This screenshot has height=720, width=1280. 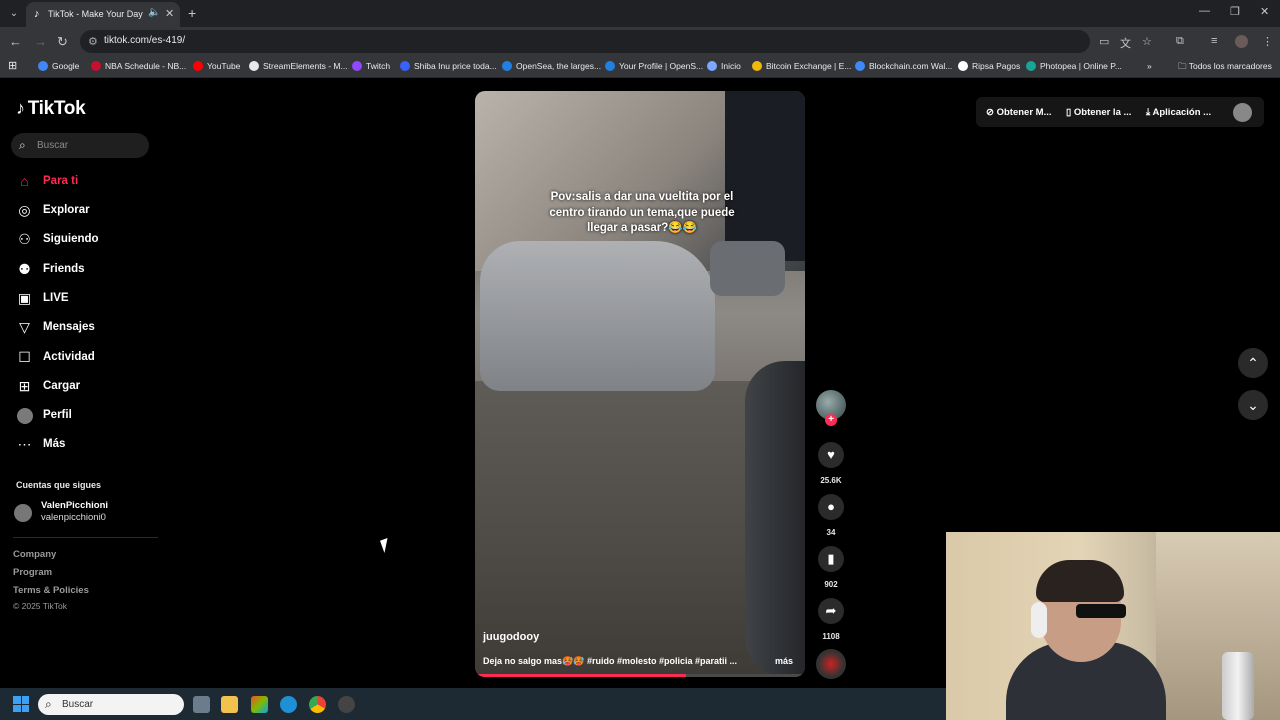 What do you see at coordinates (317, 704) in the screenshot?
I see `chrome-icon` at bounding box center [317, 704].